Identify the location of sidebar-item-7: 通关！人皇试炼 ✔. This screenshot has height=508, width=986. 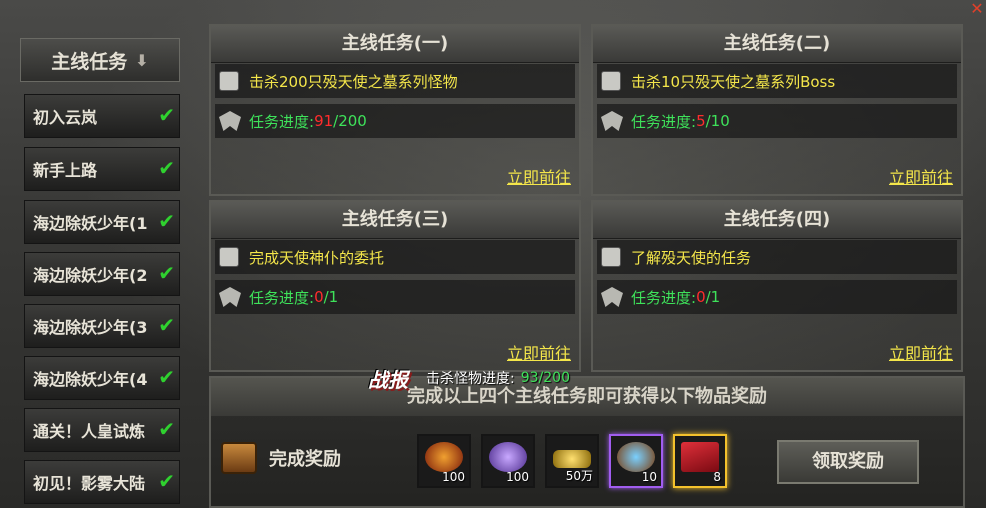
(102, 430).